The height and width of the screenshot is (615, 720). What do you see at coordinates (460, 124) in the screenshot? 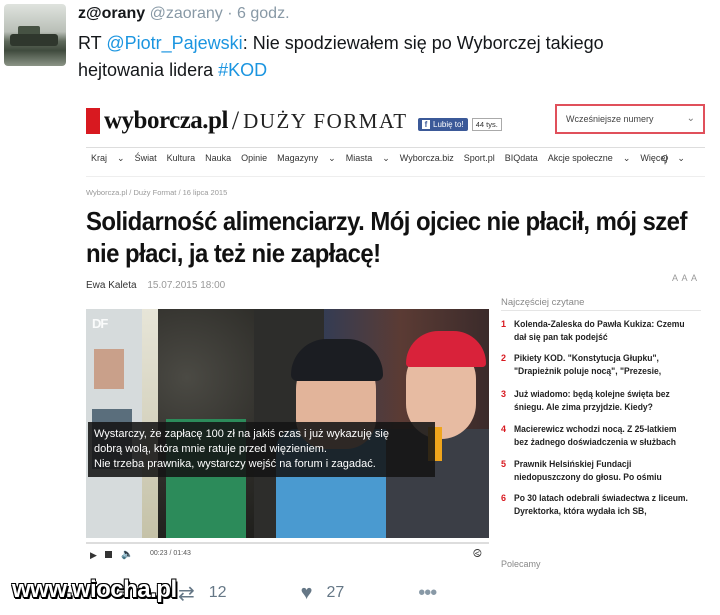
I see `facebook-like: f Lubię to! 44 tys.` at bounding box center [460, 124].